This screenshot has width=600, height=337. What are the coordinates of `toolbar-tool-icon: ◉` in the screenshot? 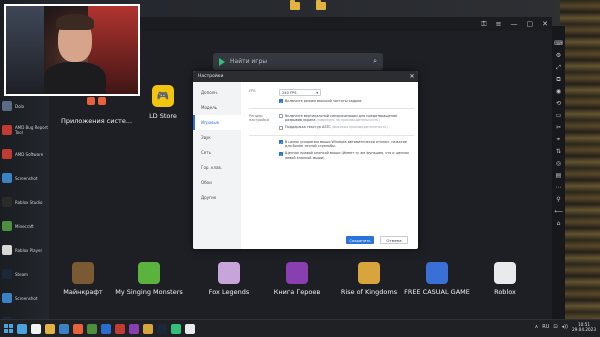 It's located at (558, 92).